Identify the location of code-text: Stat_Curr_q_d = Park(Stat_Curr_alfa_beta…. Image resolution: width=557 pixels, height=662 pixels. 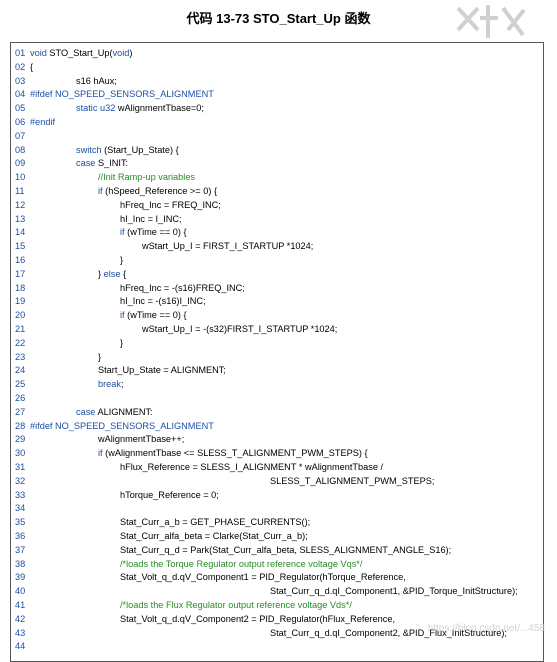
(286, 549).